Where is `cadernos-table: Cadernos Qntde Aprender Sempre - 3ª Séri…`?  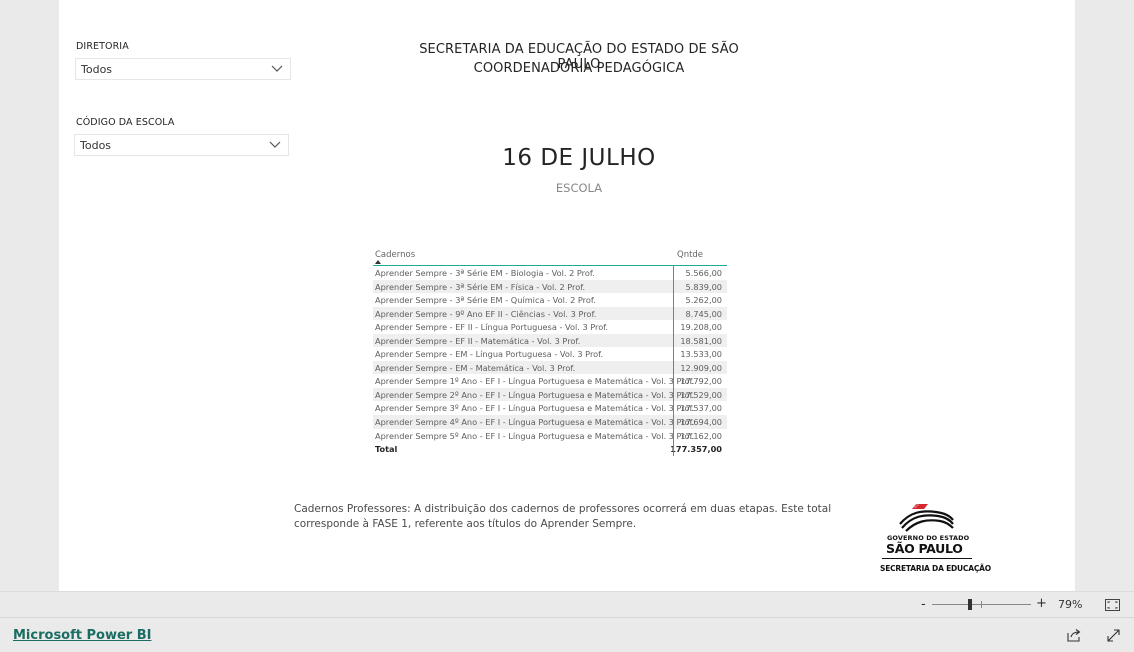
cadernos-table: Cadernos Qntde Aprender Sempre - 3ª Séri… is located at coordinates (550, 352).